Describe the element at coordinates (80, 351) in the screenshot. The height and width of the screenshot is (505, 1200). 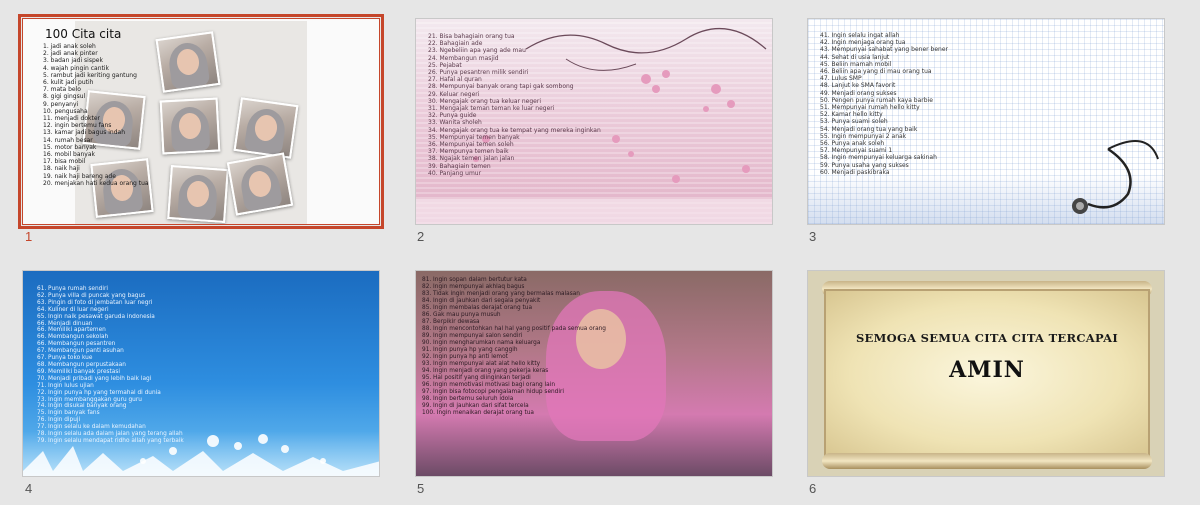
I see `list-item: 67. Membangun panti asuhan` at that location.